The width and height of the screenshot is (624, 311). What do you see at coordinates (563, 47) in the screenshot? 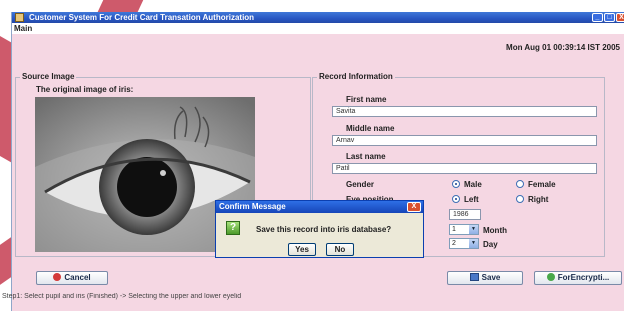
I see `header-datetime: Mon Aug 01 00:39:14 IST 2005` at bounding box center [563, 47].